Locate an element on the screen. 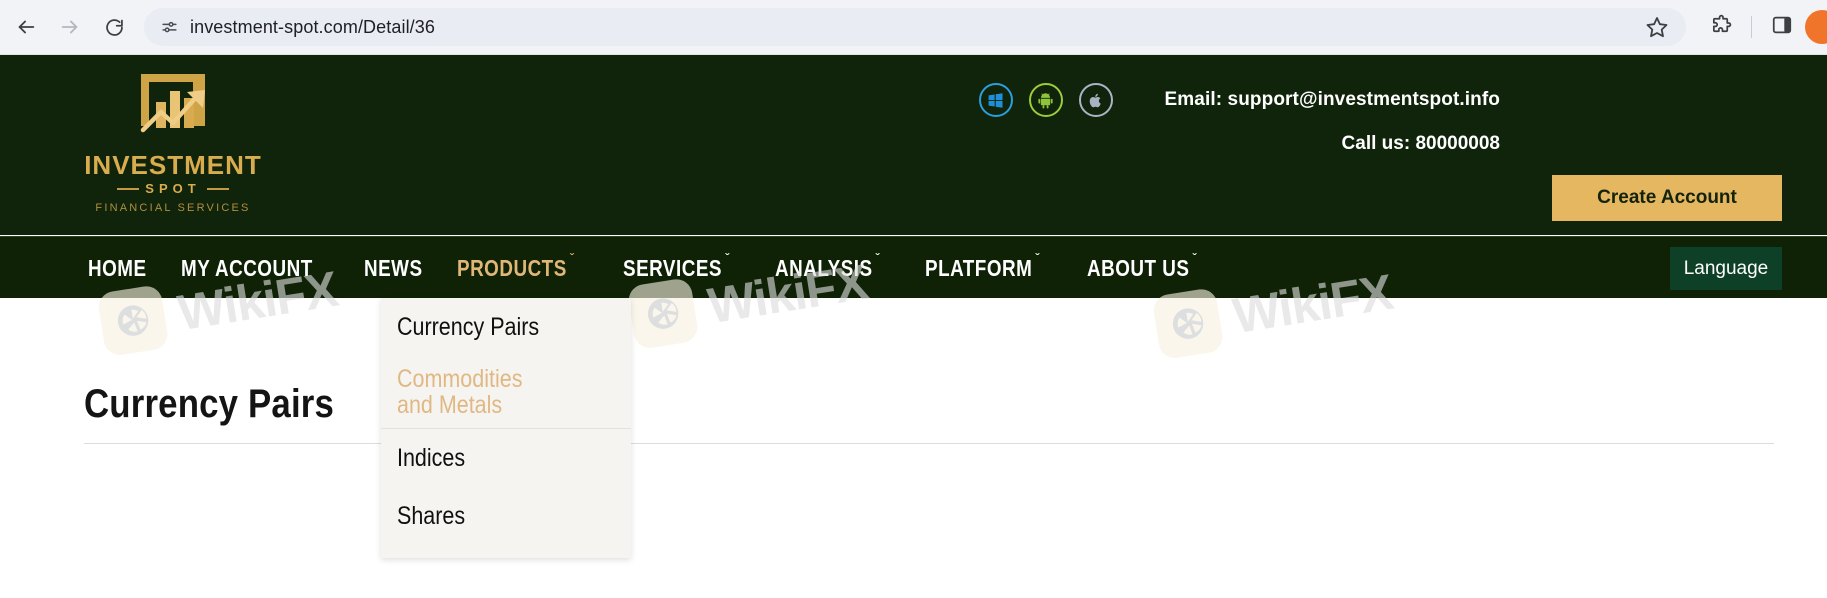 The image size is (1827, 598). nav-item-products: PRODUCTS ˇ is located at coordinates (521, 266).